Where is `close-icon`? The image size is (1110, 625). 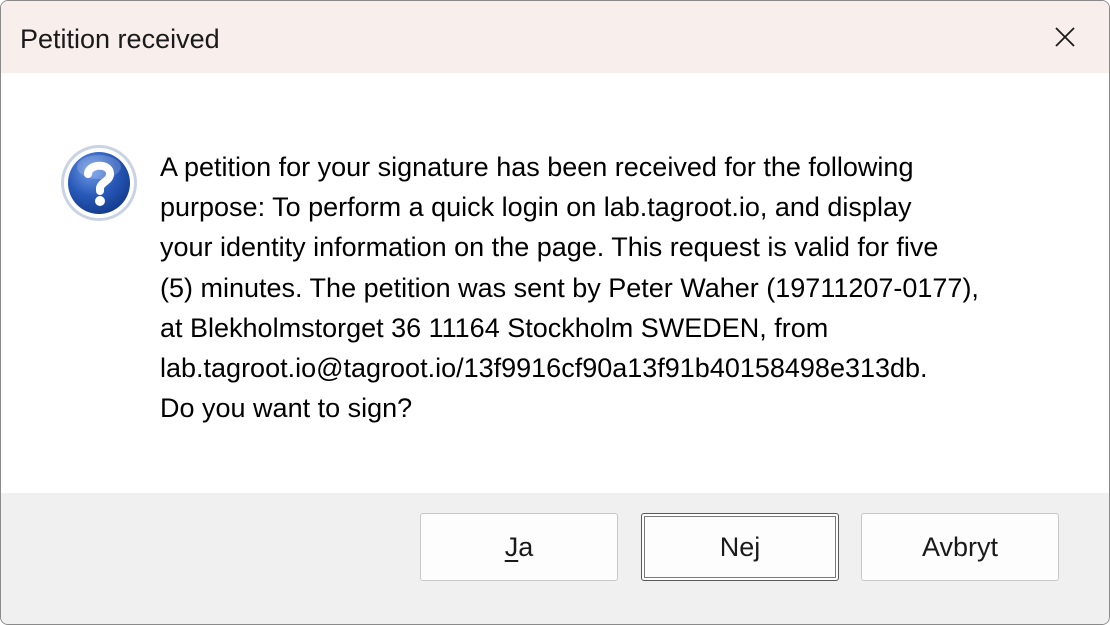
close-icon is located at coordinates (1065, 37).